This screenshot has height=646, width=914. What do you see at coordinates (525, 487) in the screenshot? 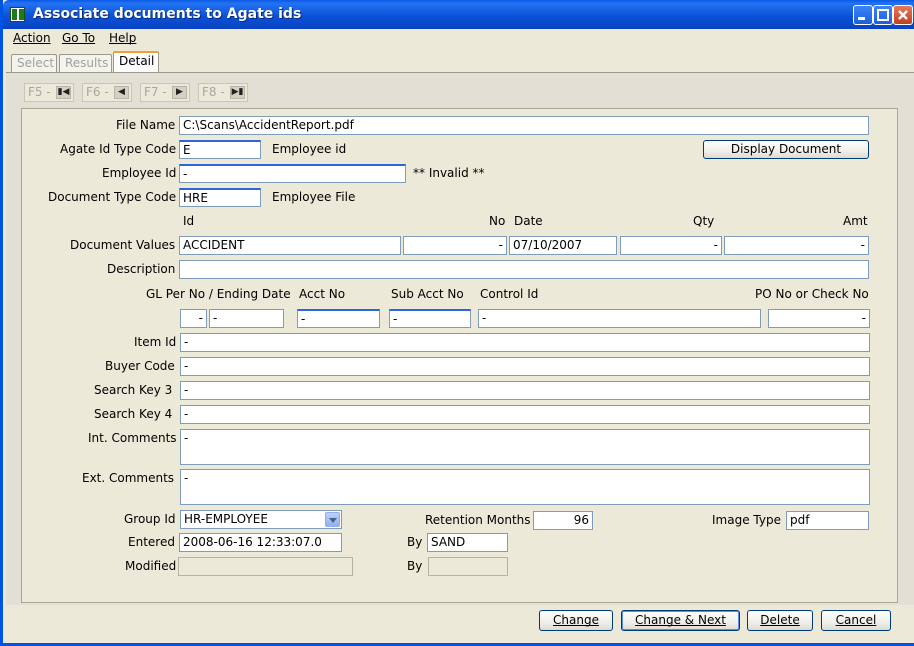
I see `ext-comments-field: -` at bounding box center [525, 487].